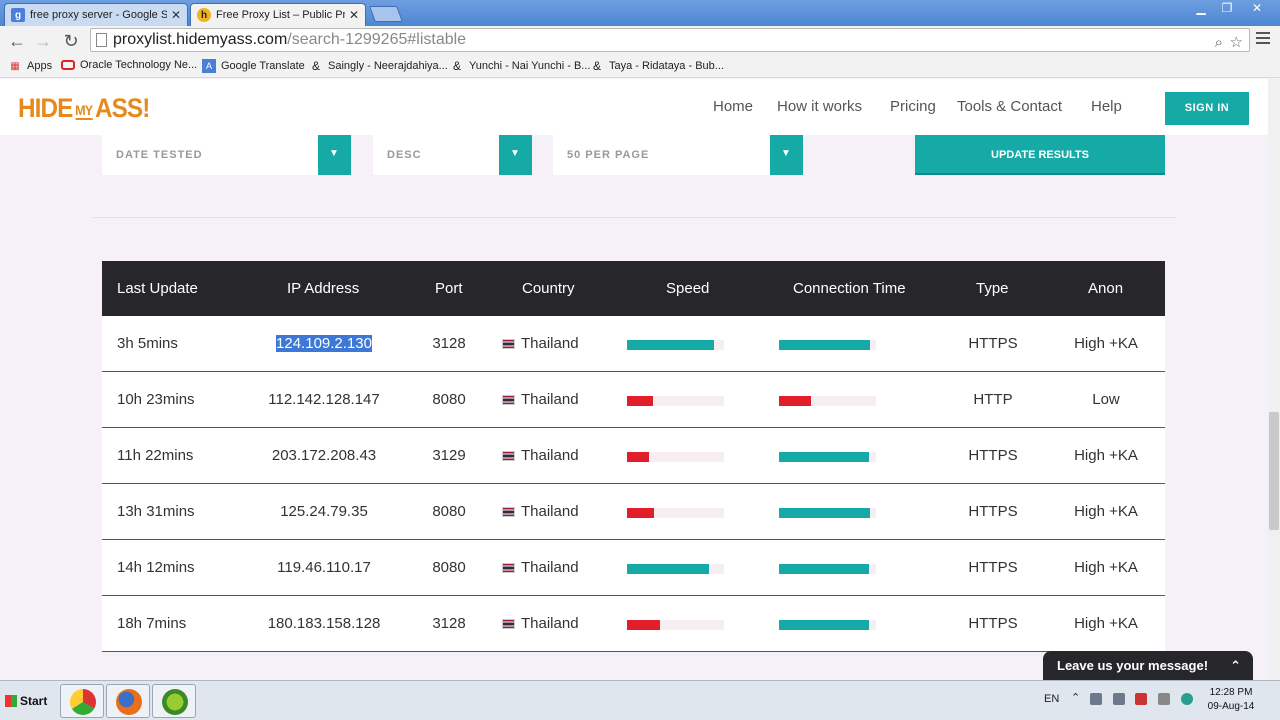  I want to click on speed-bar-fill, so click(668, 569).